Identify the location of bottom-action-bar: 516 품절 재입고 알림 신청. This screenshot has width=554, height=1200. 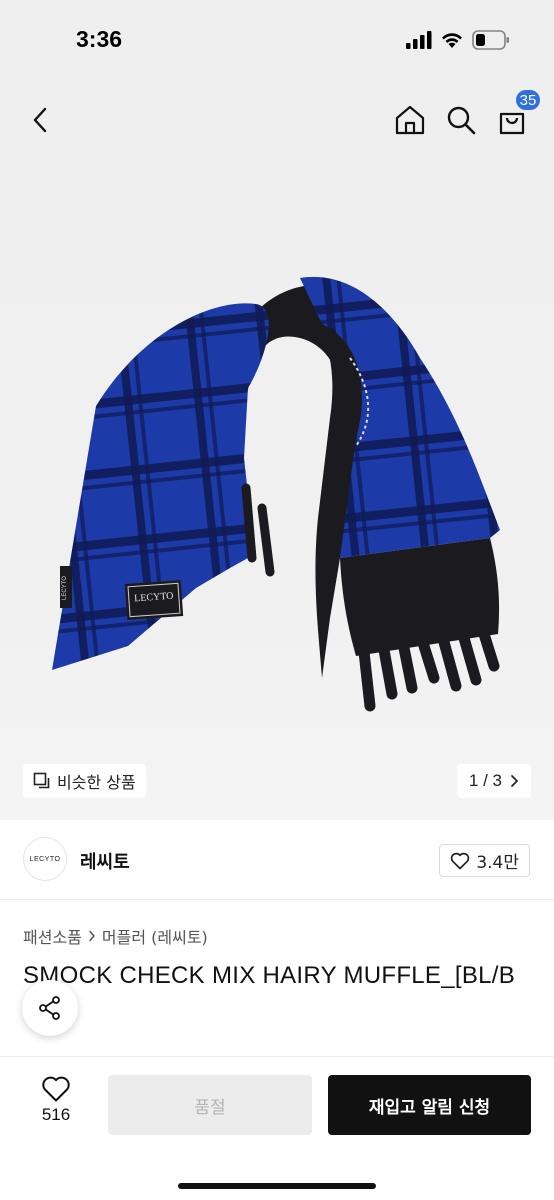
(277, 1128).